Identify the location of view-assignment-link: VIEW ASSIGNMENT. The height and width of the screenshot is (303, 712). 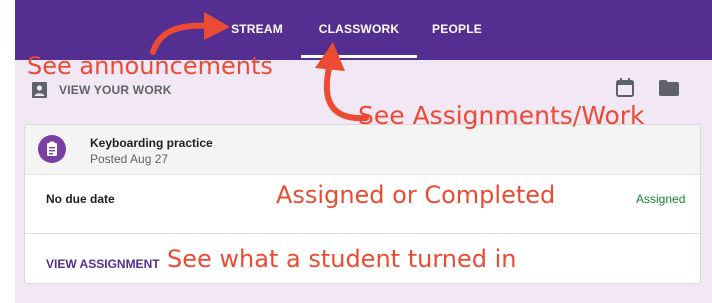
(103, 264).